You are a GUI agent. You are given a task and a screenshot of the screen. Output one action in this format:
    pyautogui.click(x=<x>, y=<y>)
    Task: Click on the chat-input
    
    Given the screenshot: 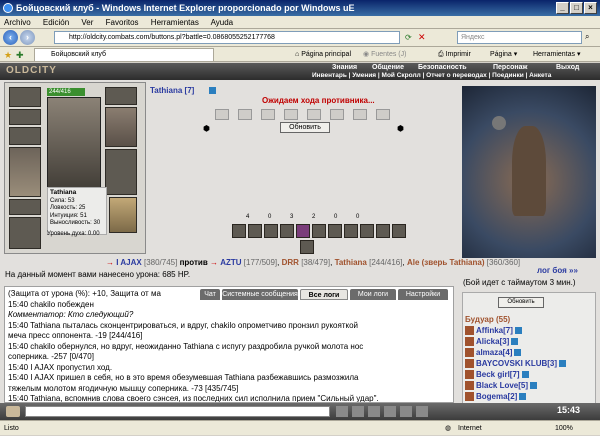 What is the action you would take?
    pyautogui.click(x=177, y=411)
    